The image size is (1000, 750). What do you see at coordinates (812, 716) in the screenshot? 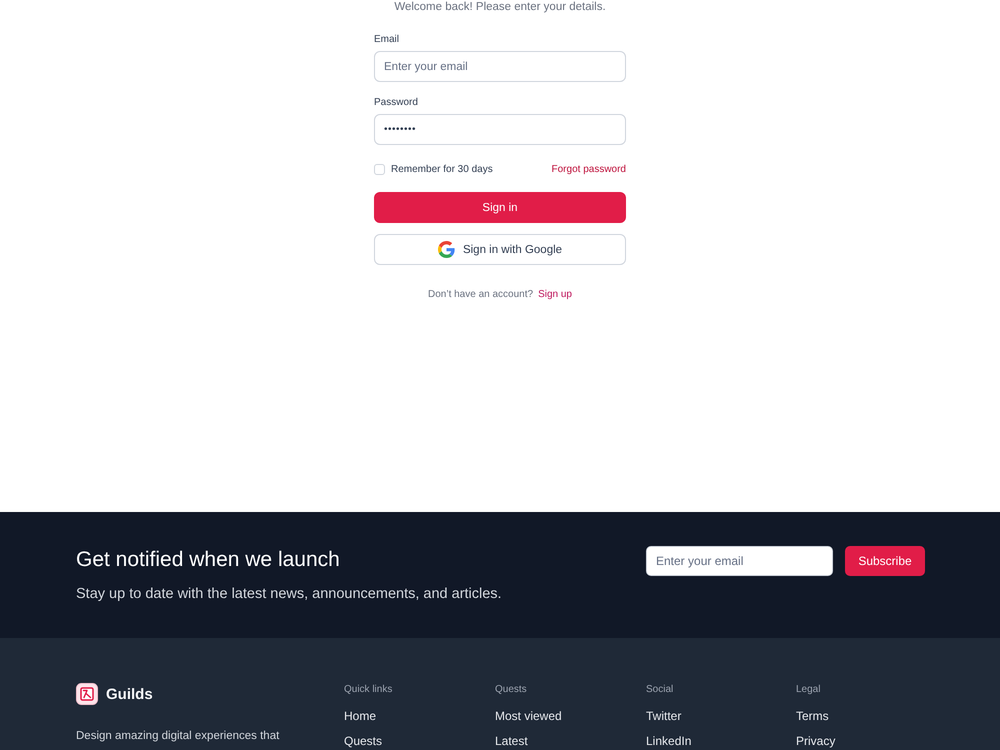
I see `footer-link: Terms` at bounding box center [812, 716].